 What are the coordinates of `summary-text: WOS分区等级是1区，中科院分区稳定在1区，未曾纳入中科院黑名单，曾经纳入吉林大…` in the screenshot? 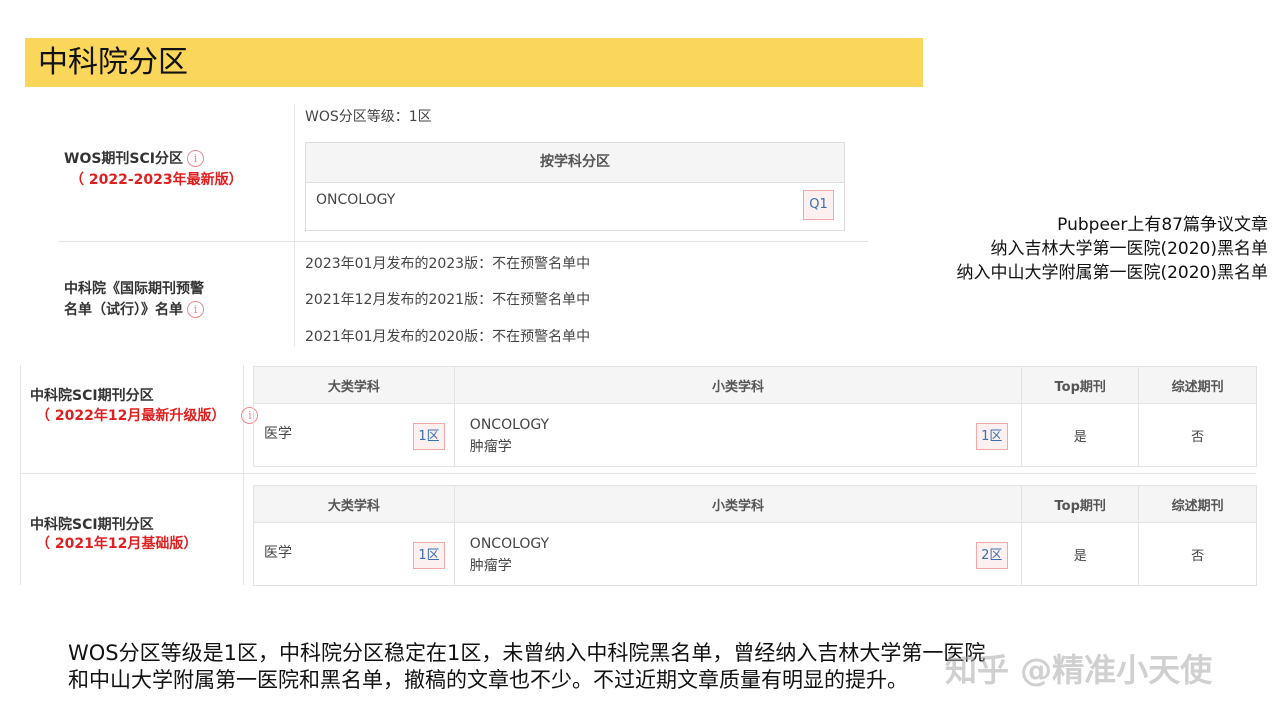 It's located at (526, 667).